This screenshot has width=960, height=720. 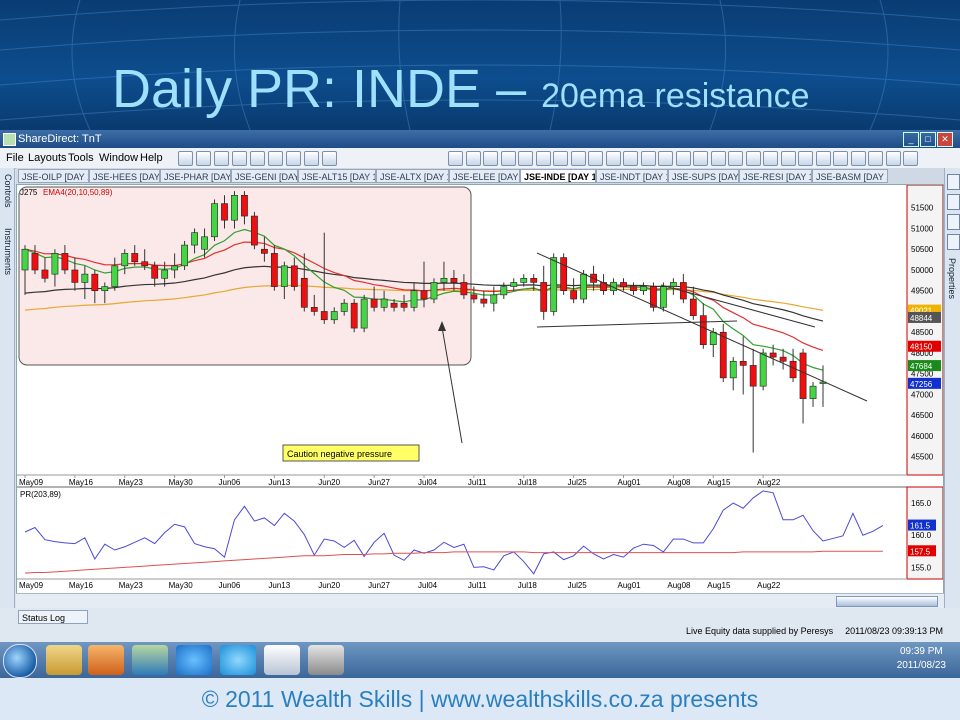 What do you see at coordinates (238, 660) in the screenshot?
I see `skype-icon` at bounding box center [238, 660].